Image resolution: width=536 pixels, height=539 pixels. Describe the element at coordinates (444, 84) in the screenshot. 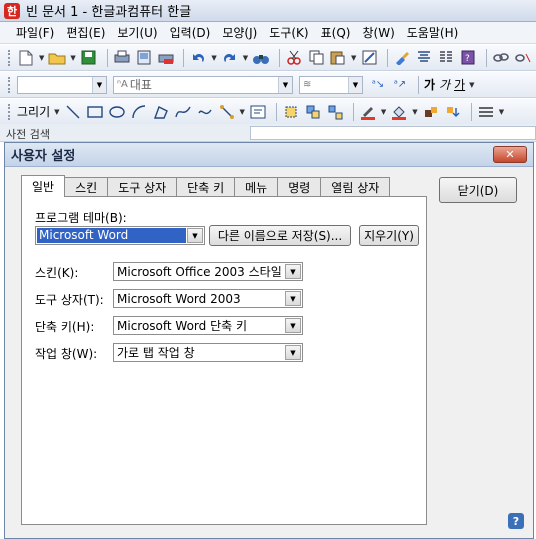

I see `italic-button: 가` at that location.